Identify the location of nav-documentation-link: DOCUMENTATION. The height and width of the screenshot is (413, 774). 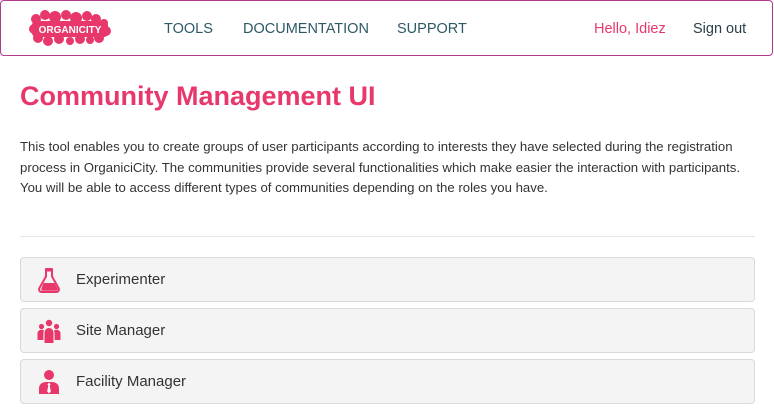
(306, 29).